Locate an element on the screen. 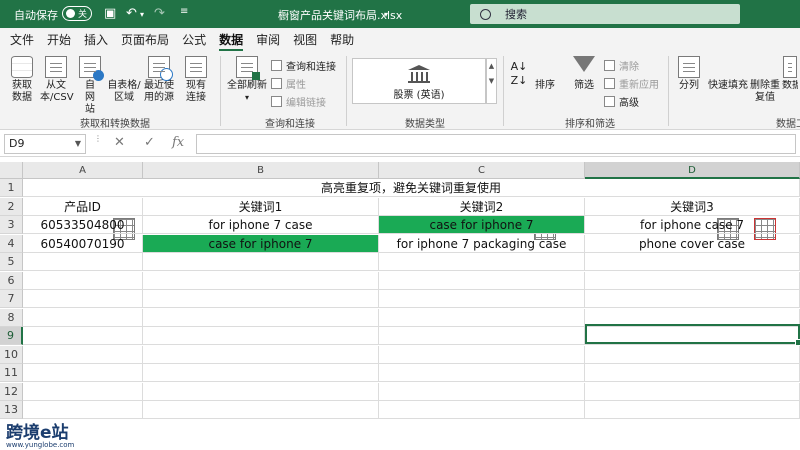 Image resolution: width=800 pixels, height=450 pixels. customize-toolbar-icon: ≡ is located at coordinates (184, 11).